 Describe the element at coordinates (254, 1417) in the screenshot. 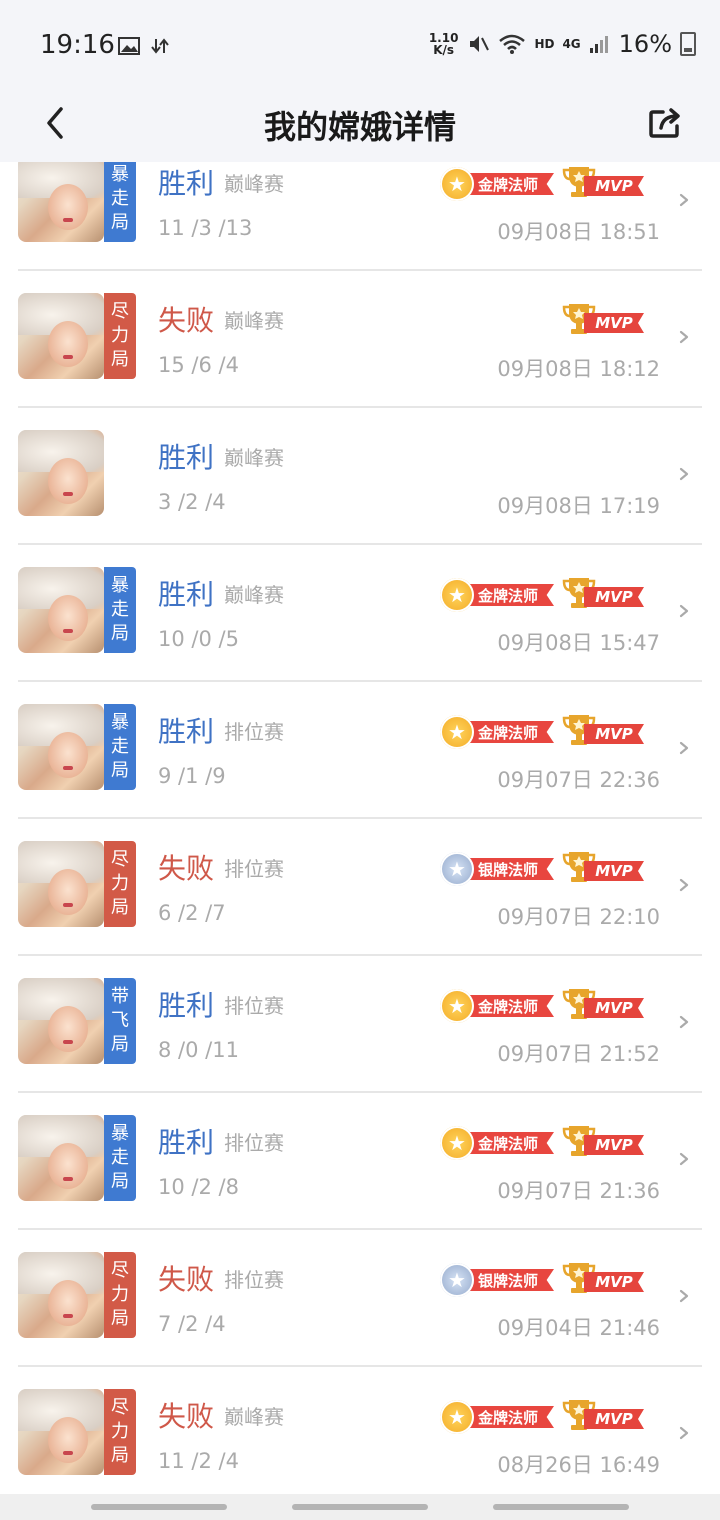

I see `match-mode: 巅峰赛` at that location.